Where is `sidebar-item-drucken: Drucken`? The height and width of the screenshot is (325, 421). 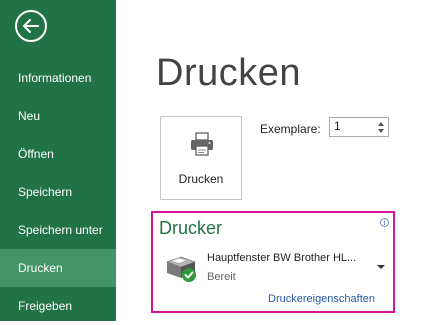
sidebar-item-drucken: Drucken is located at coordinates (58, 268).